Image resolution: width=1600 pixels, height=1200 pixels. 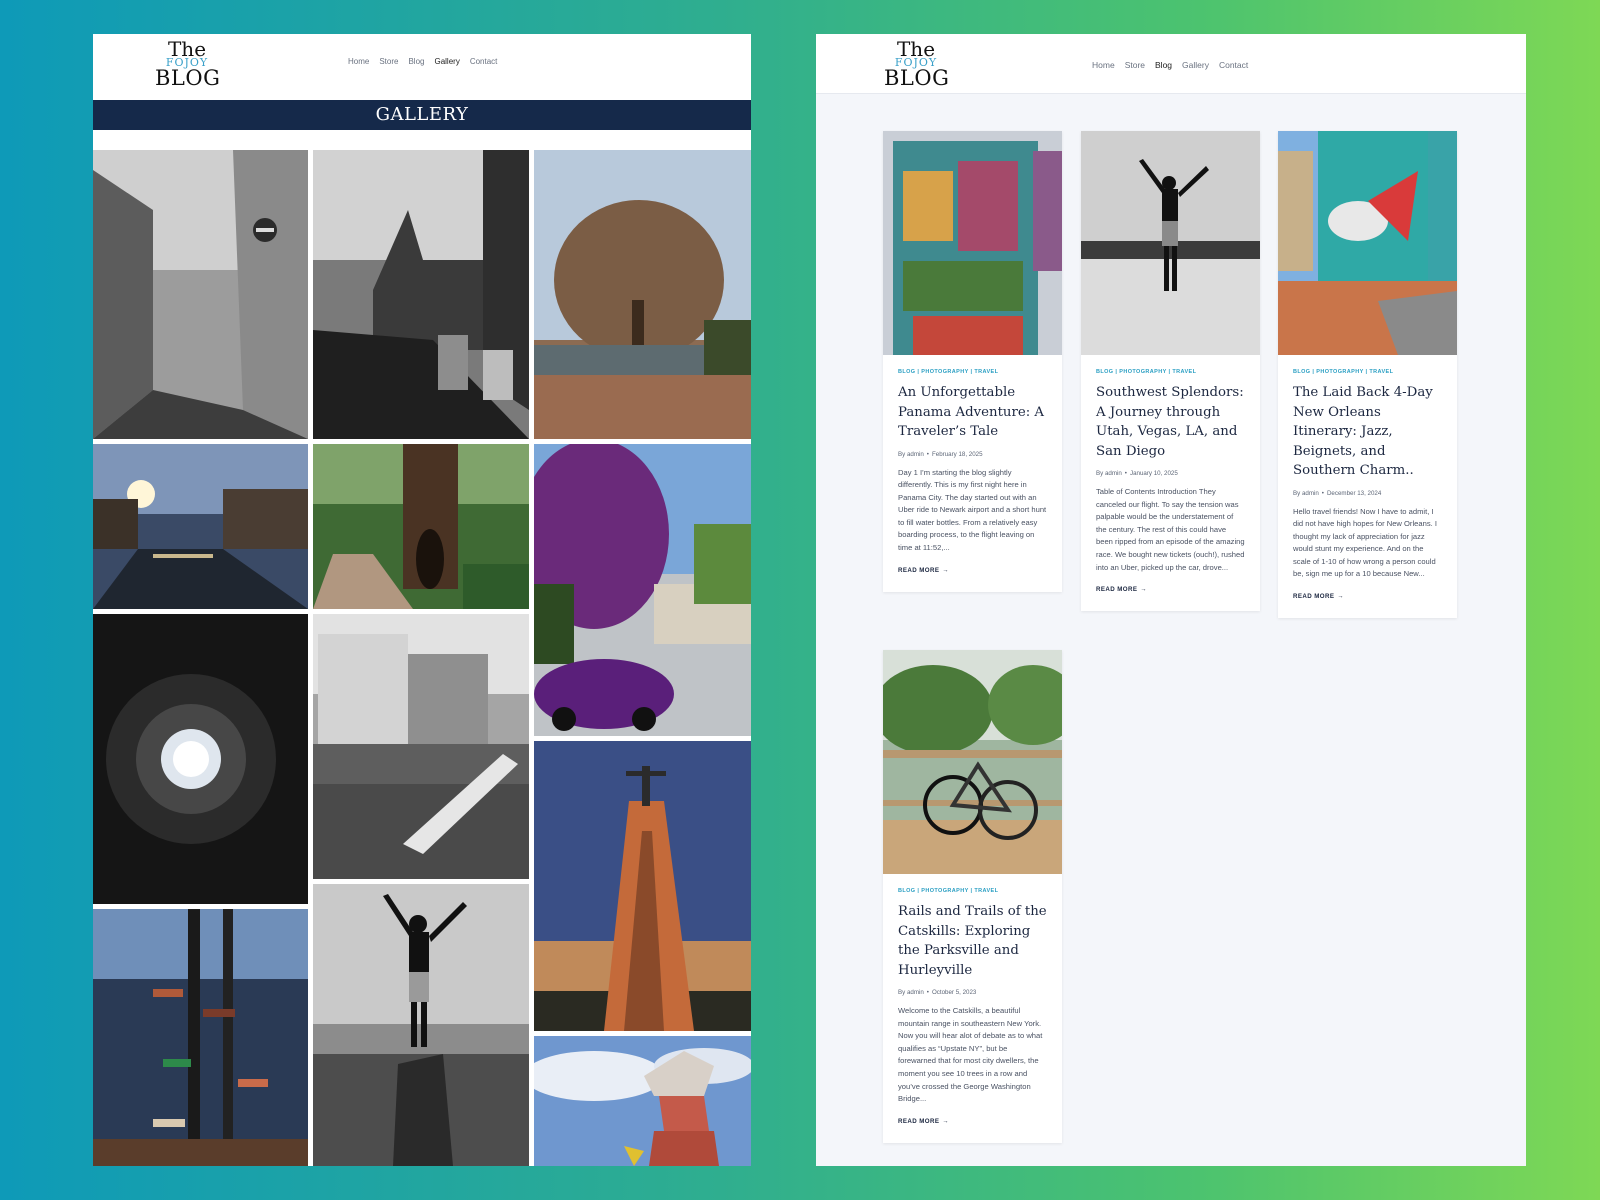 I want to click on post-meta: By admin • December 13, 2024, so click(x=1367, y=493).